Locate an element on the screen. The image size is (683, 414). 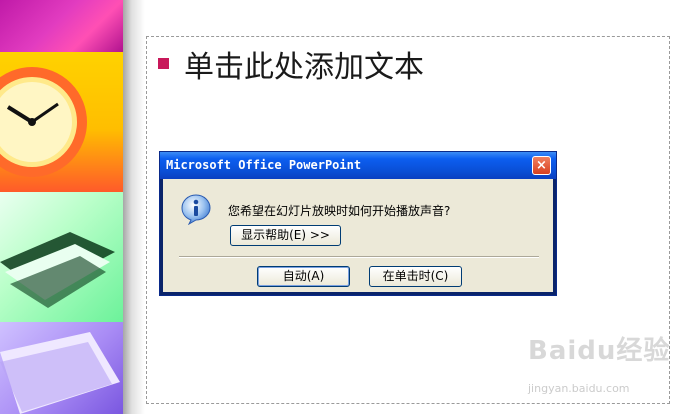
photo-tile-clock is located at coordinates (61, 122).